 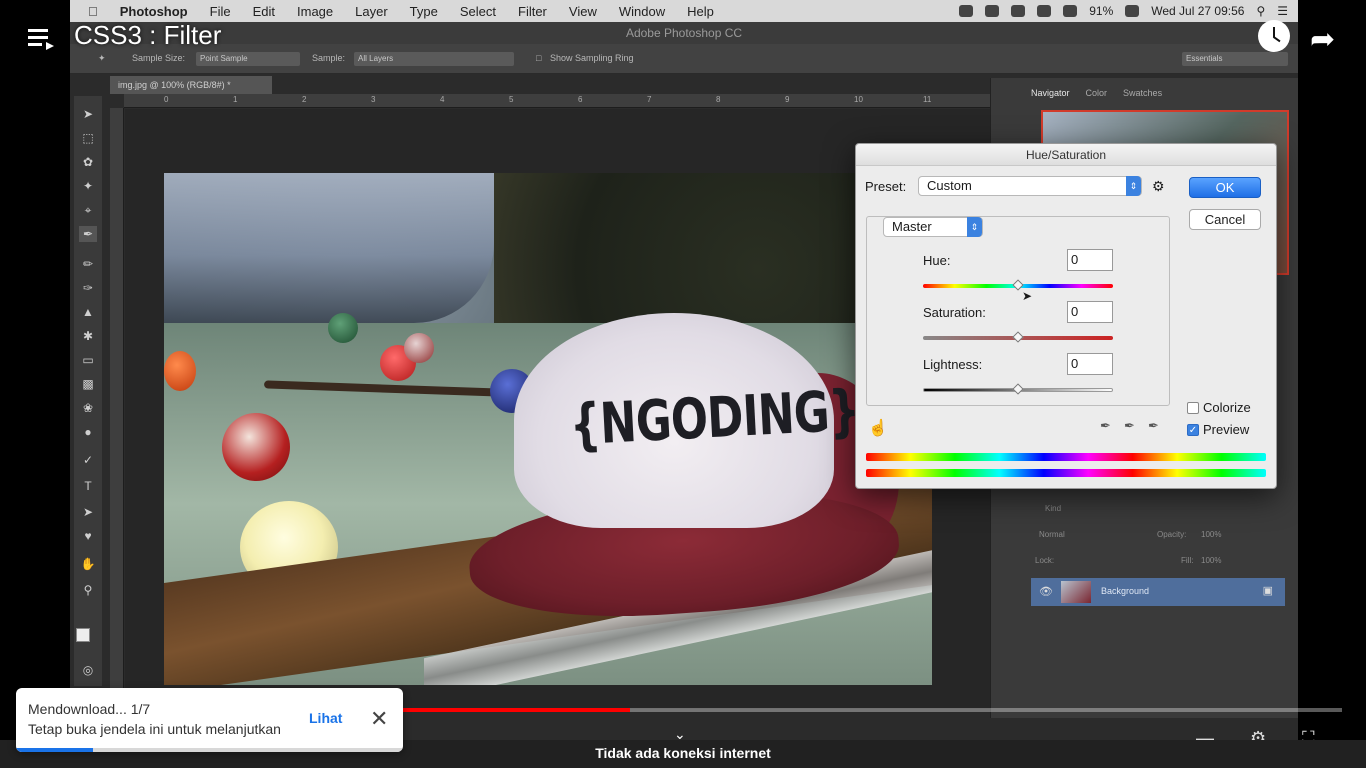 I want to click on ruler-number: 10, so click(x=858, y=99).